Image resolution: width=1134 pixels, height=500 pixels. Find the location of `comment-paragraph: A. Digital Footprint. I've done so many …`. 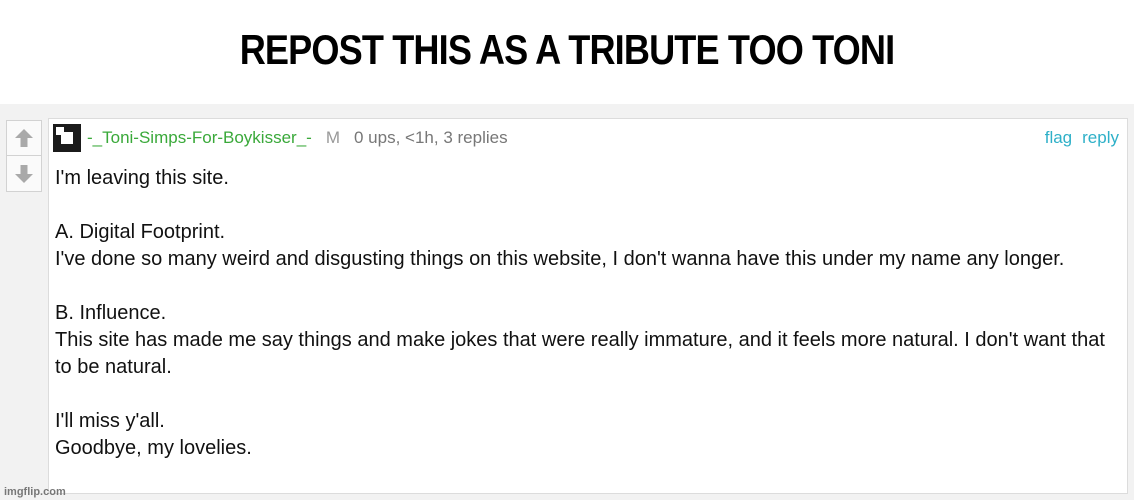

comment-paragraph: A. Digital Footprint. I've done so many … is located at coordinates (584, 246).